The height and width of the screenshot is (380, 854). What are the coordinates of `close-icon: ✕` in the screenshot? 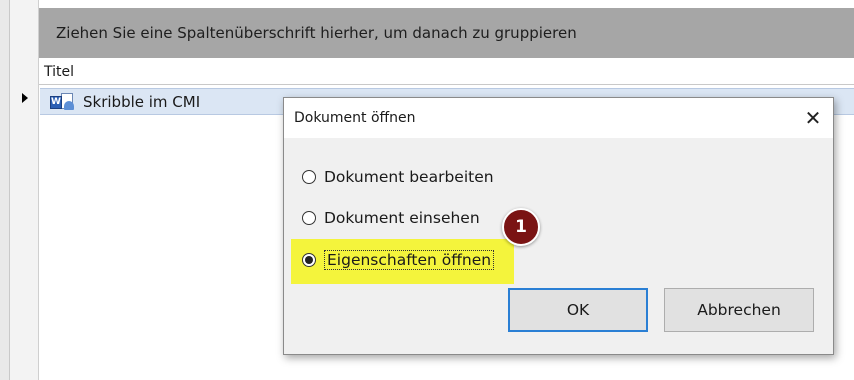 It's located at (813, 118).